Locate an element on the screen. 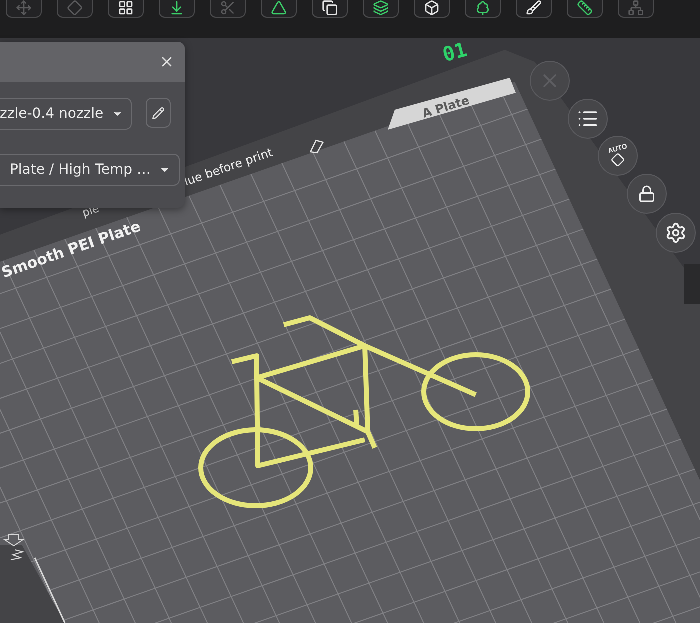  brush-icon is located at coordinates (534, 8).